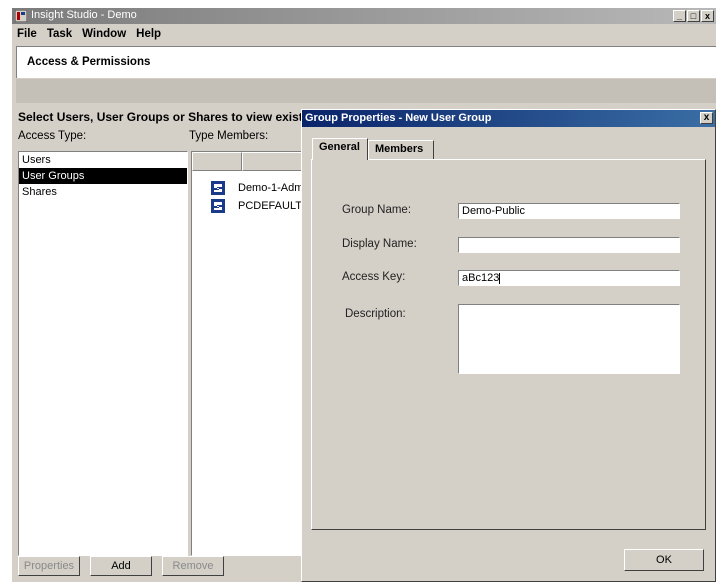 This screenshot has height=582, width=716. What do you see at coordinates (379, 244) in the screenshot?
I see `display-name-label: Display Name:` at bounding box center [379, 244].